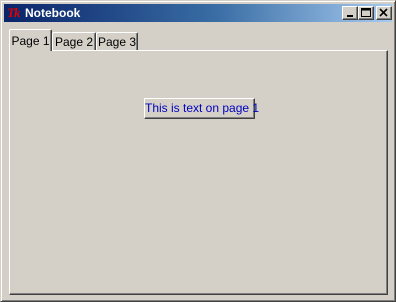  I want to click on maximize-icon, so click(366, 12).